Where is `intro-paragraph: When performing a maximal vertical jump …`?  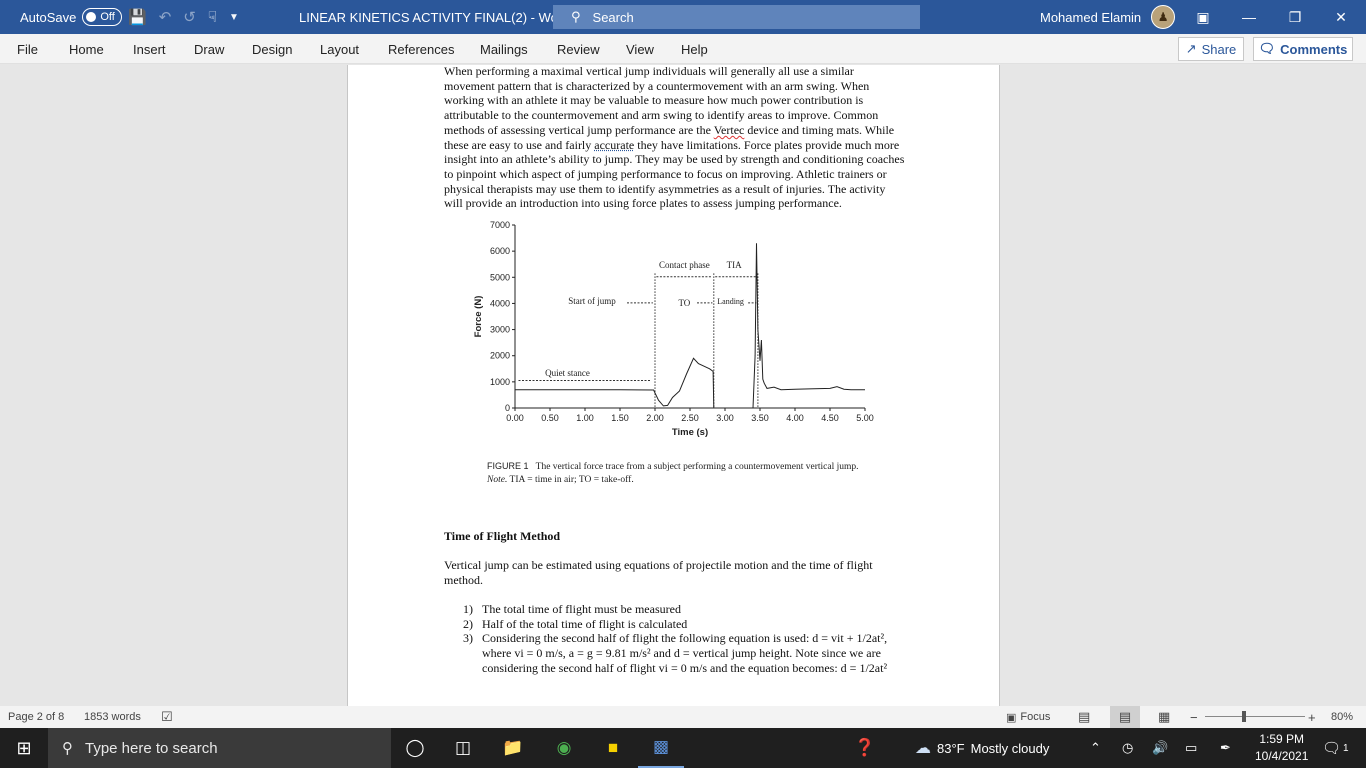 intro-paragraph: When performing a maximal vertical jump … is located at coordinates (675, 138).